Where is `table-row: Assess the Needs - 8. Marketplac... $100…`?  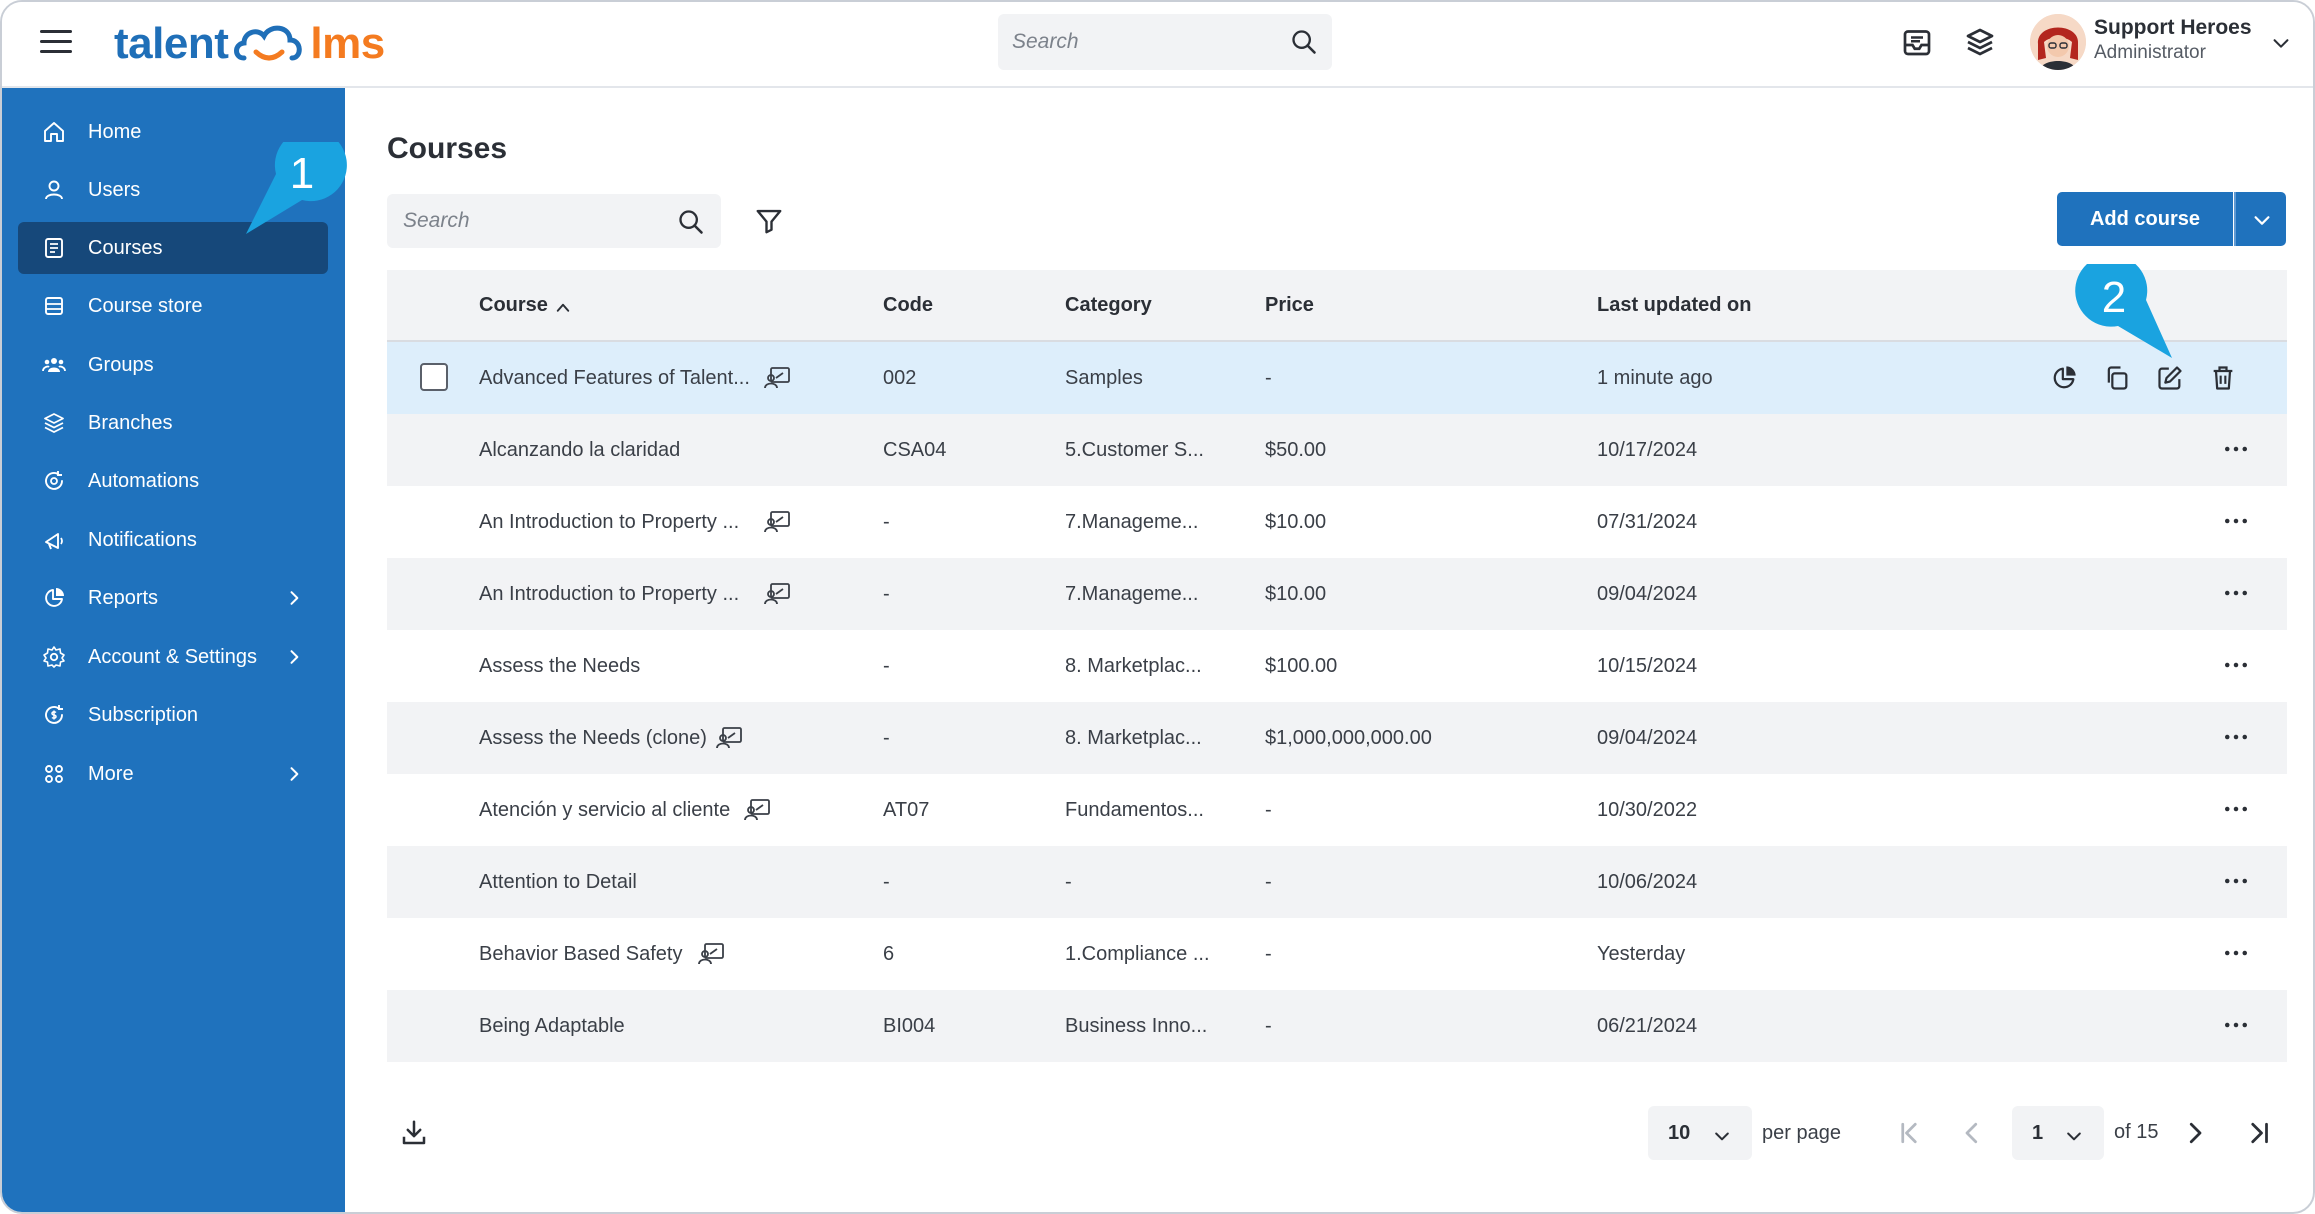 table-row: Assess the Needs - 8. Marketplac... $100… is located at coordinates (1337, 666).